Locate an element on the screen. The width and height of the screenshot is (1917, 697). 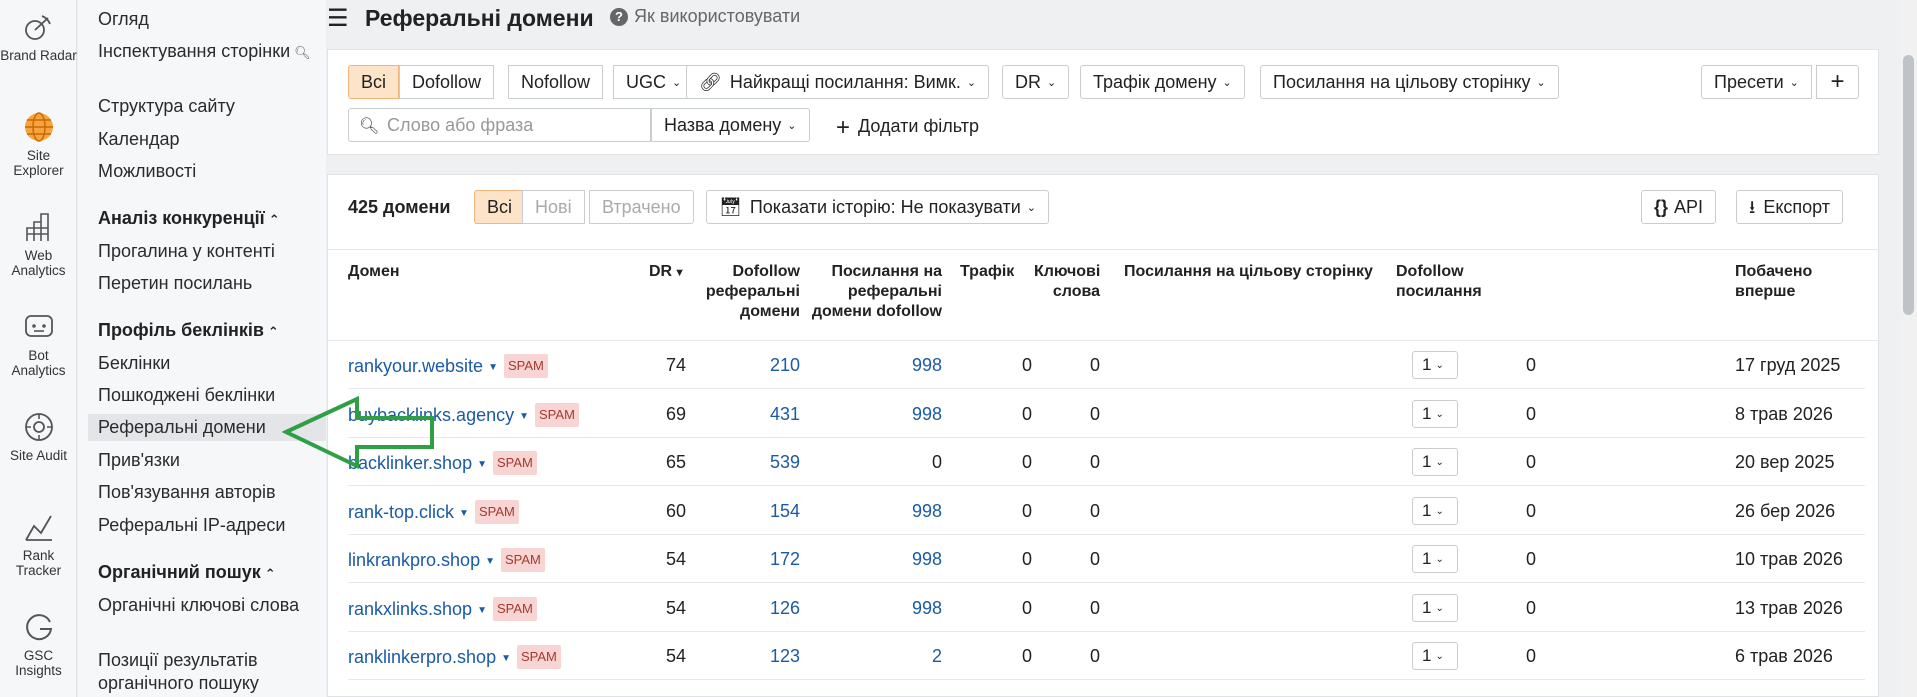
dofollow-ref-value: 539 is located at coordinates (764, 462).